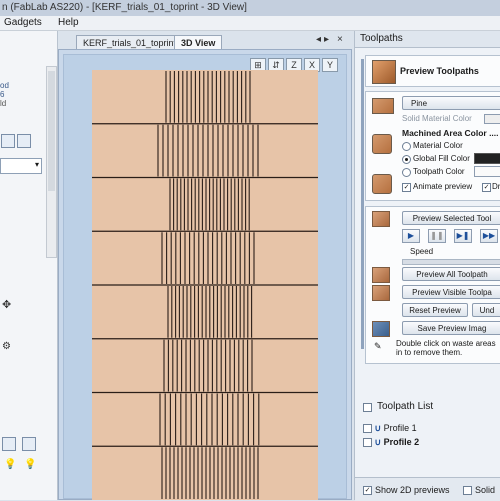  I want to click on speed-label: Speed, so click(422, 251).